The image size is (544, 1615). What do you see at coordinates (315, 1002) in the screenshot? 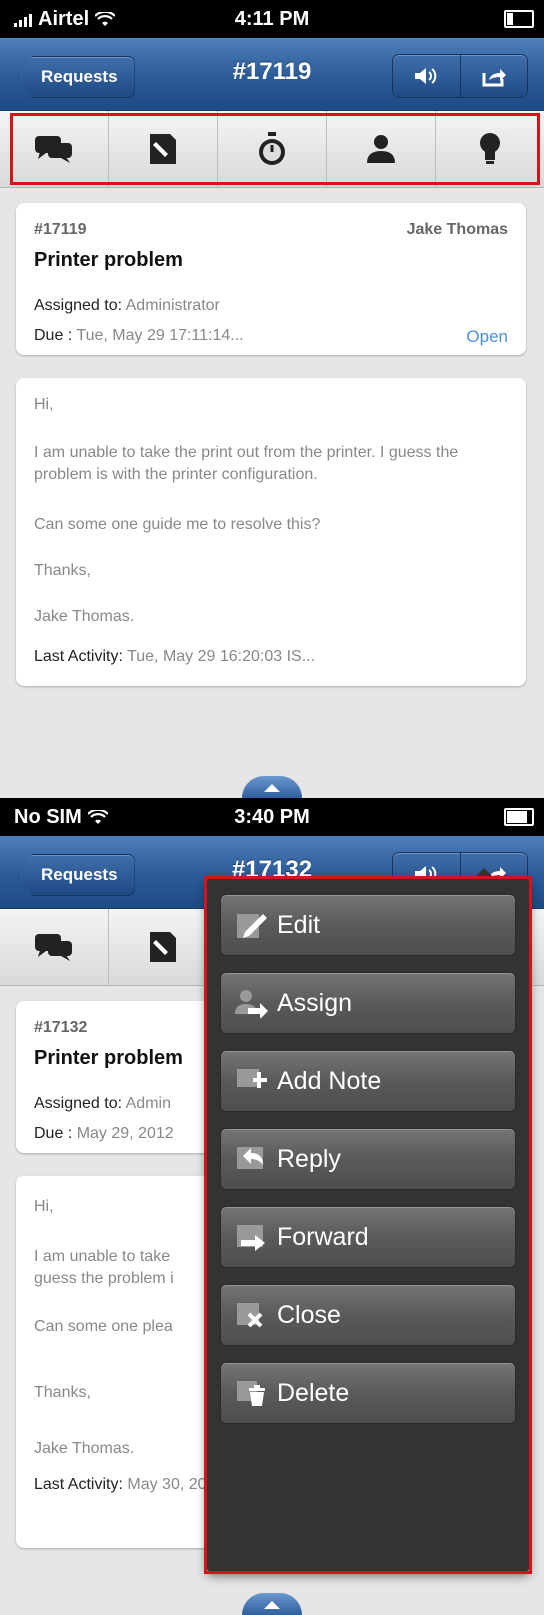
I see `menu-label: Assign` at bounding box center [315, 1002].